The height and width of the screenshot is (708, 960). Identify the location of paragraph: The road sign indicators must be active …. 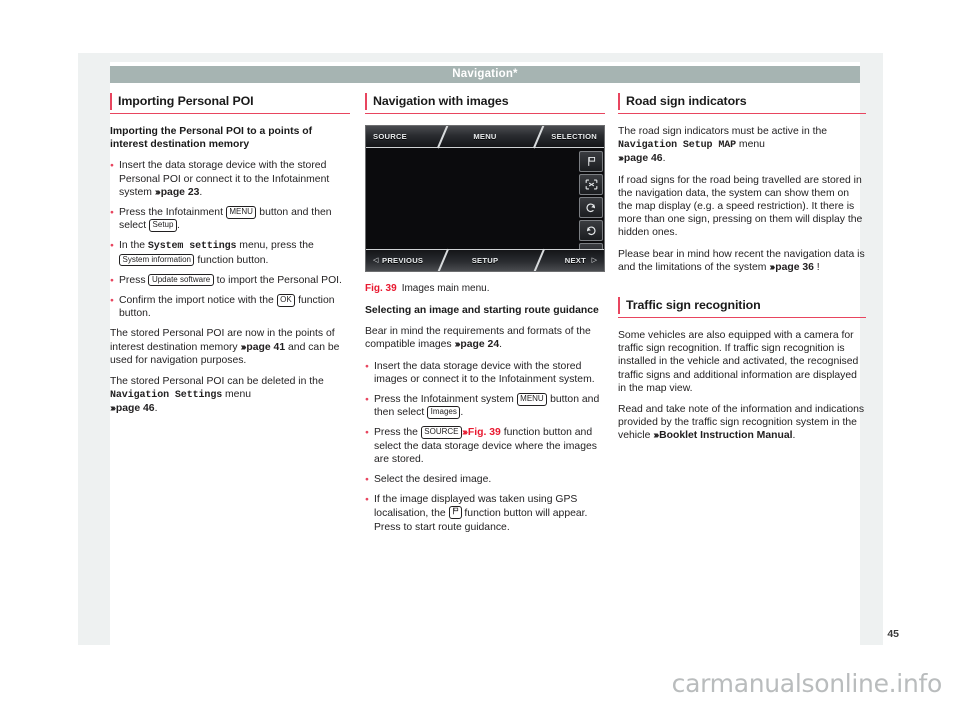
(742, 145).